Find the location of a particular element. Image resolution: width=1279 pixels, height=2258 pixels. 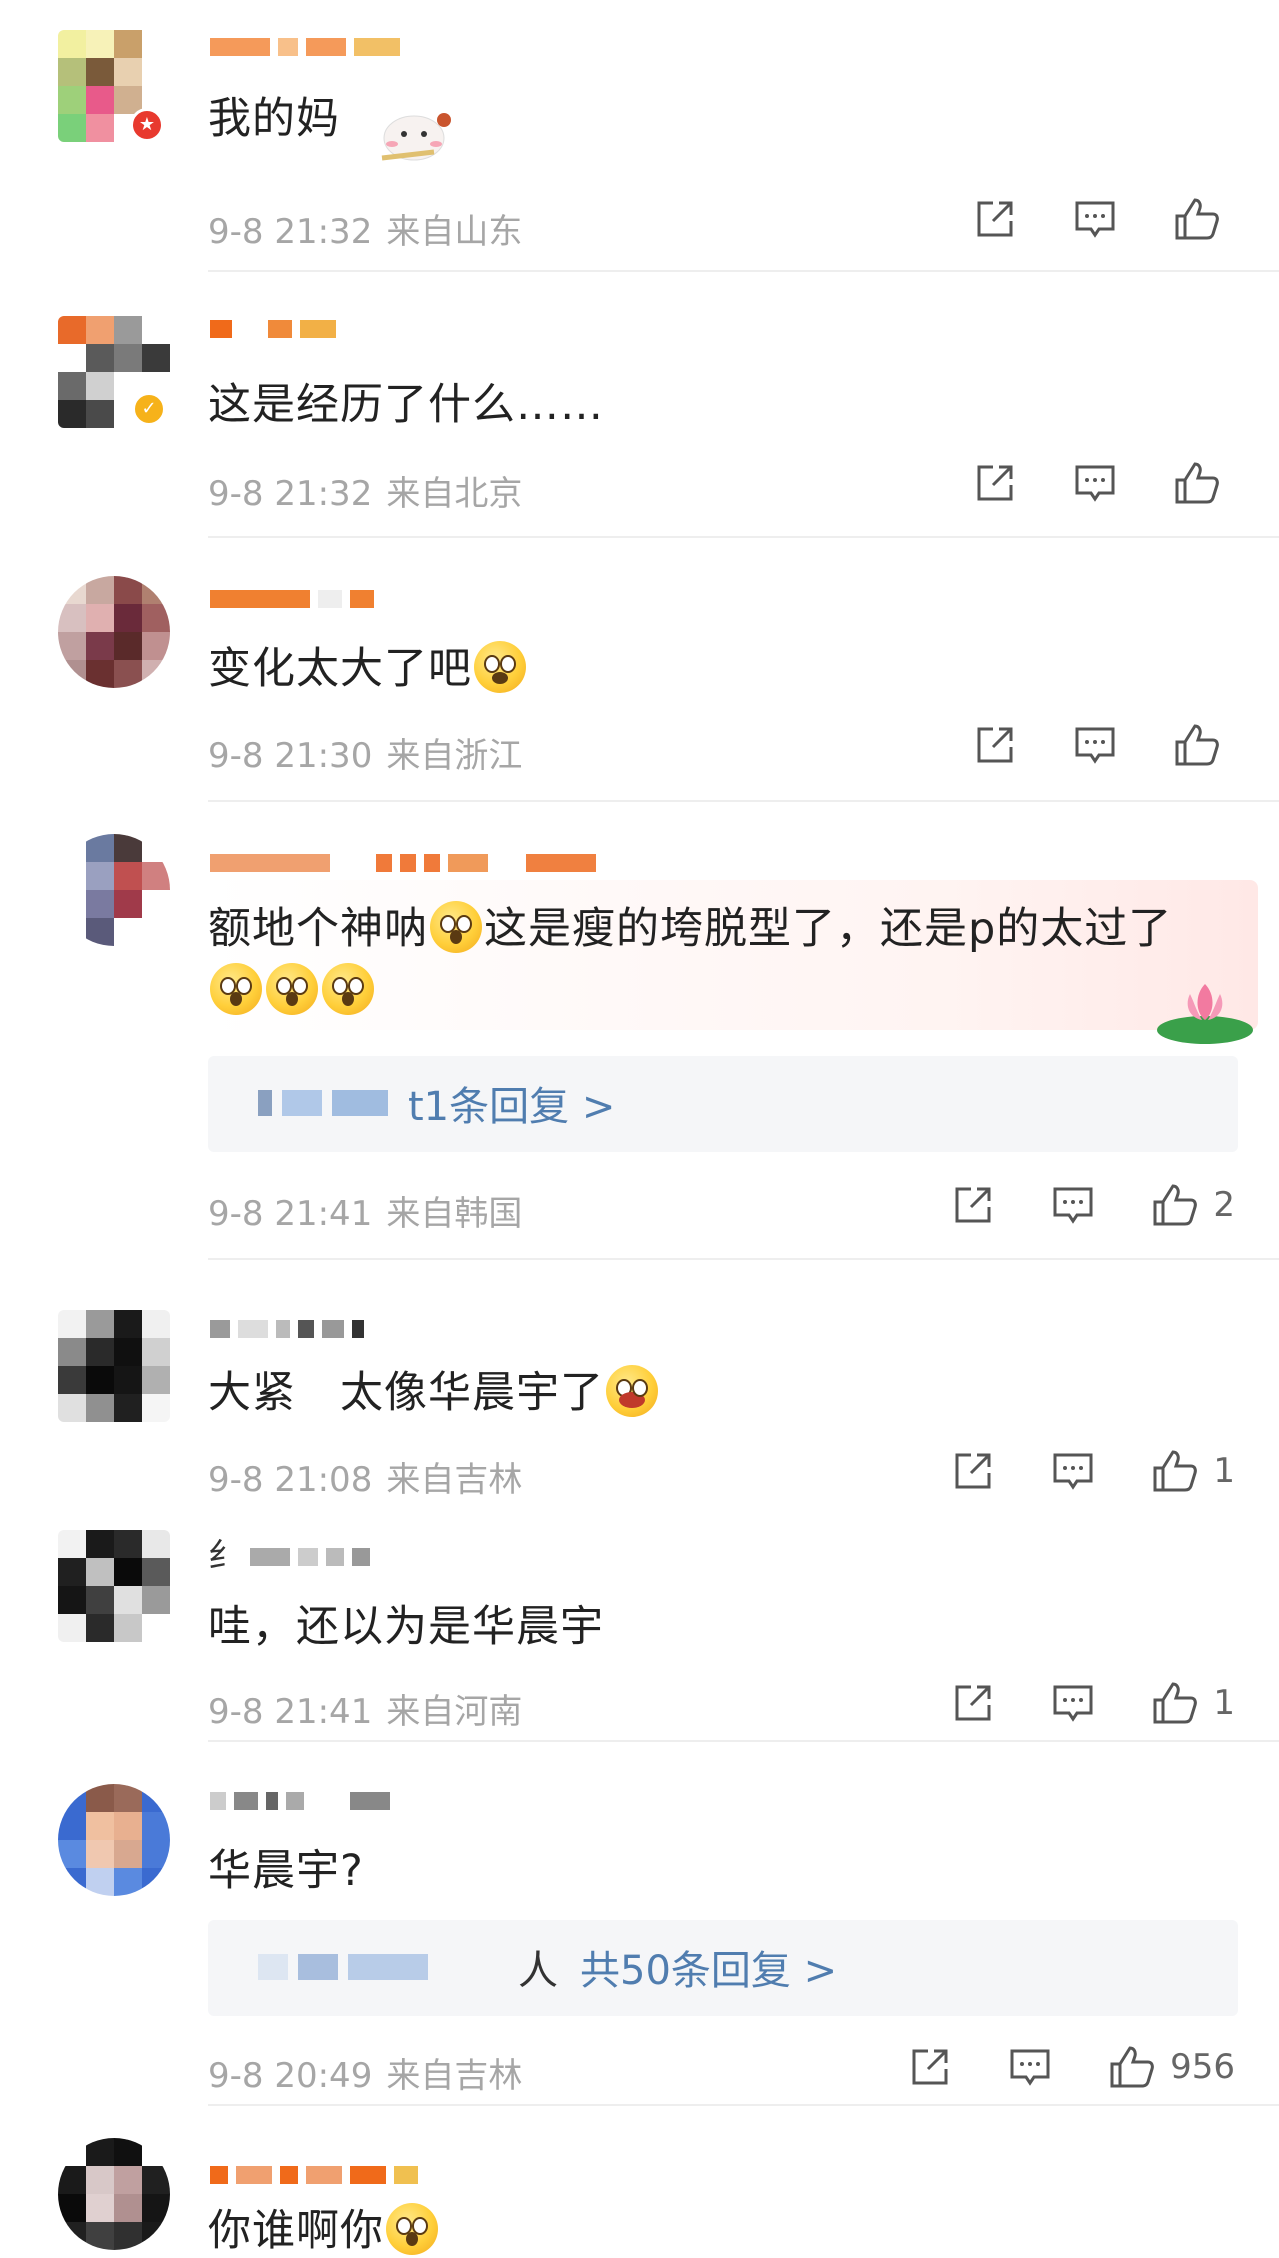

view-replies-link: 共50条回复 > is located at coordinates (708, 1967).